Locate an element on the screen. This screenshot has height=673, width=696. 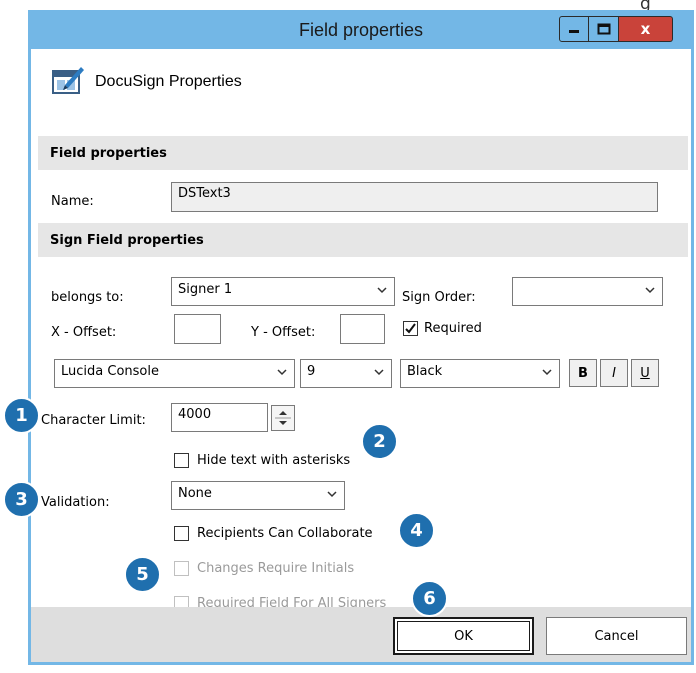
font-size-value: 9 is located at coordinates (311, 371).